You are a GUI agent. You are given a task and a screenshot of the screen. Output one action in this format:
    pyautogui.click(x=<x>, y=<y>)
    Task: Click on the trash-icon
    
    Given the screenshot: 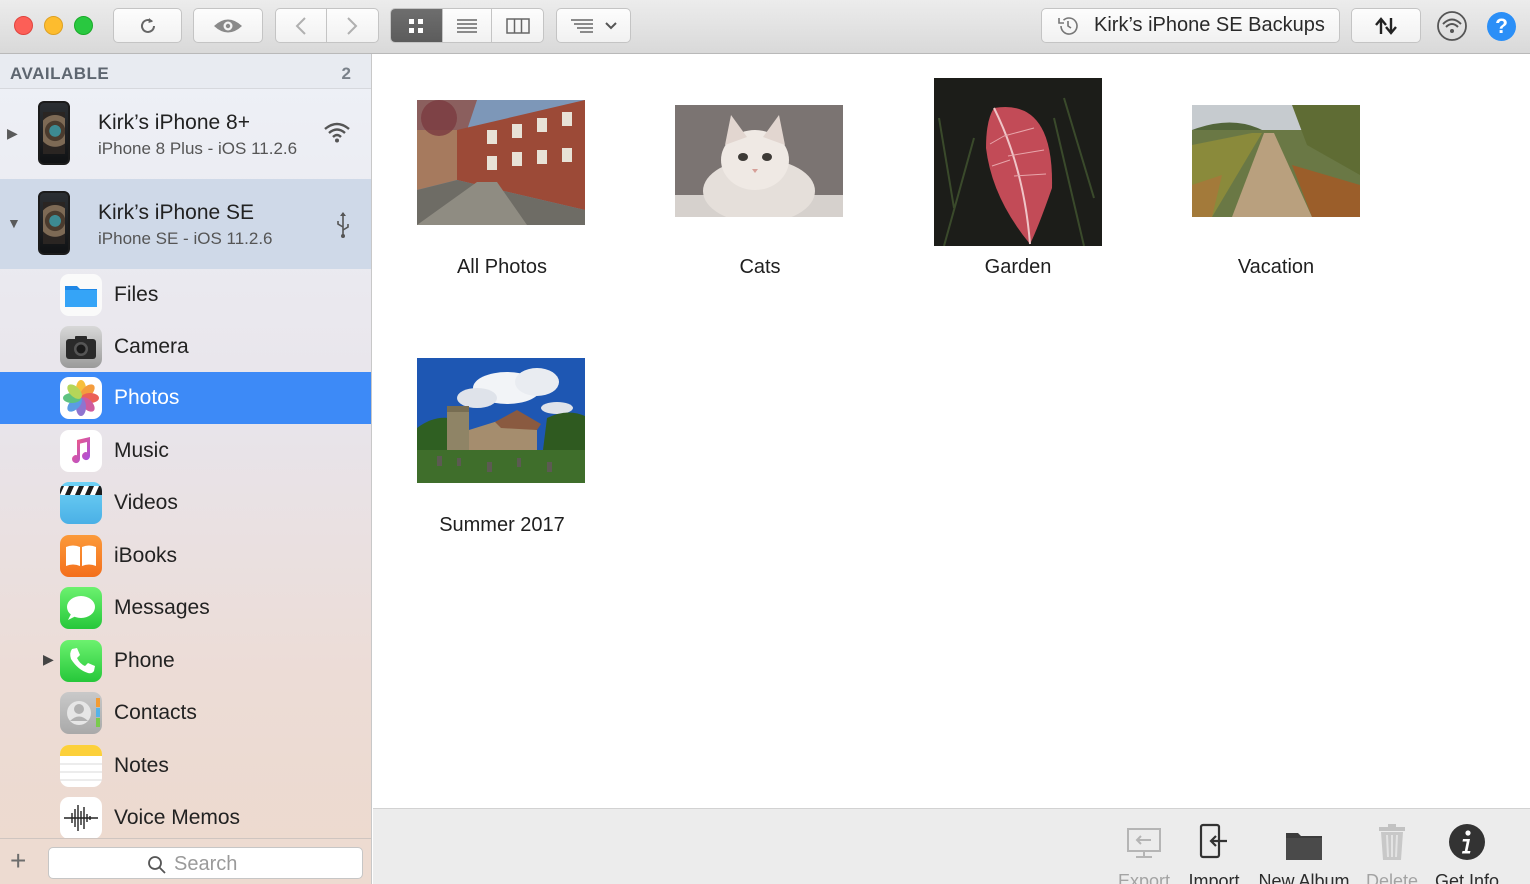 What is the action you would take?
    pyautogui.click(x=1392, y=842)
    